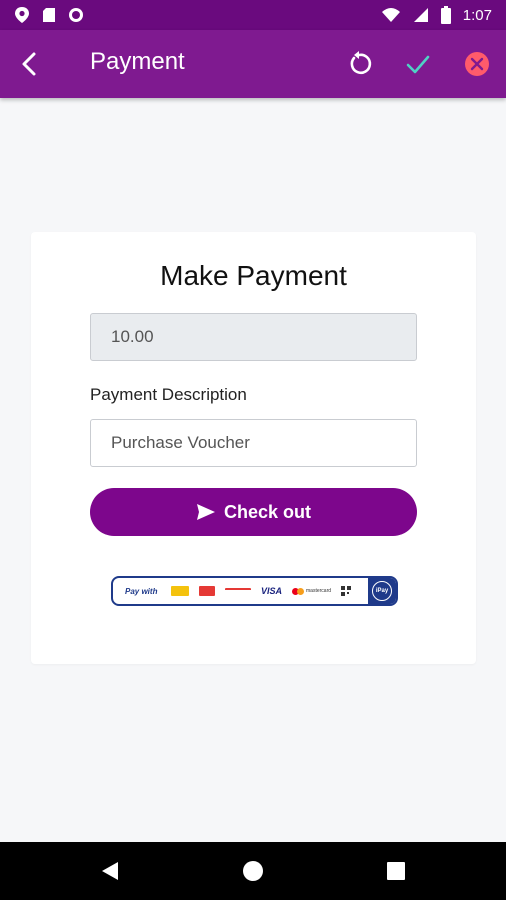 Image resolution: width=506 pixels, height=900 pixels. I want to click on ipay-badge-text: iPay, so click(382, 591).